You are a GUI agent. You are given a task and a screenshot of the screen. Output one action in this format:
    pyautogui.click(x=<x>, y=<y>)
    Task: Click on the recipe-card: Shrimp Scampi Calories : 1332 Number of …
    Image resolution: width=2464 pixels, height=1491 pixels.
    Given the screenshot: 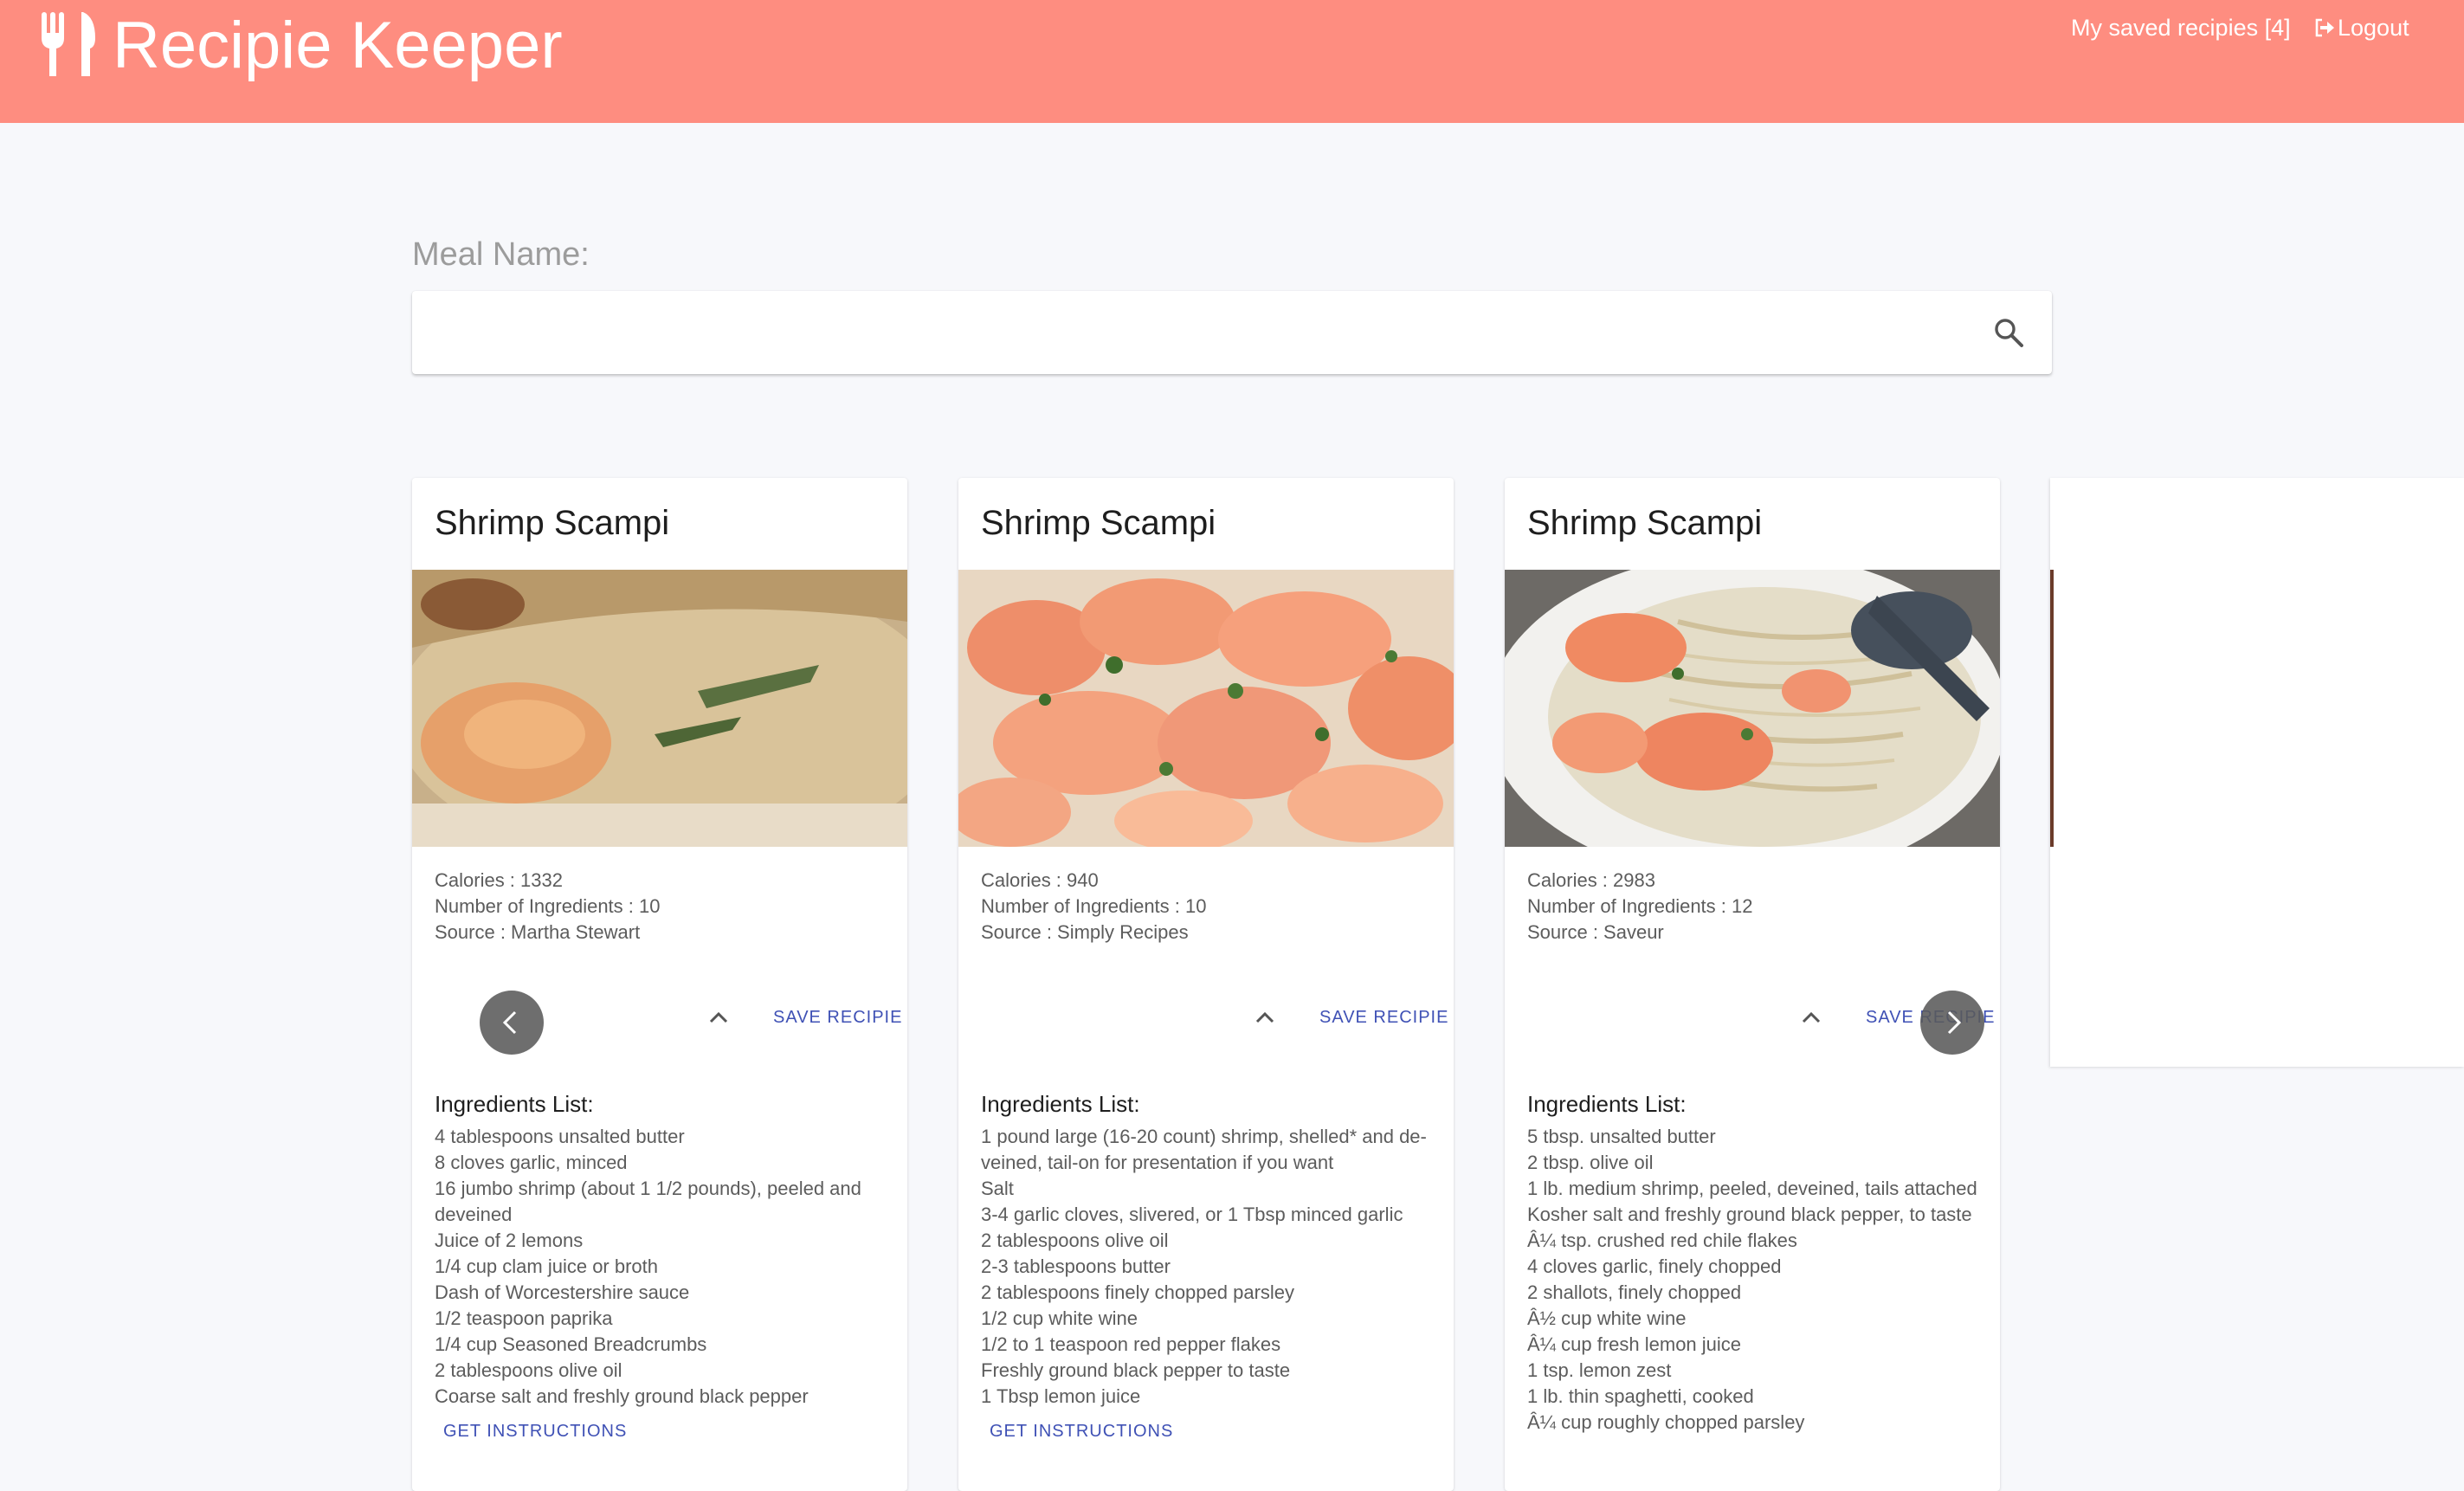 What is the action you would take?
    pyautogui.click(x=659, y=985)
    